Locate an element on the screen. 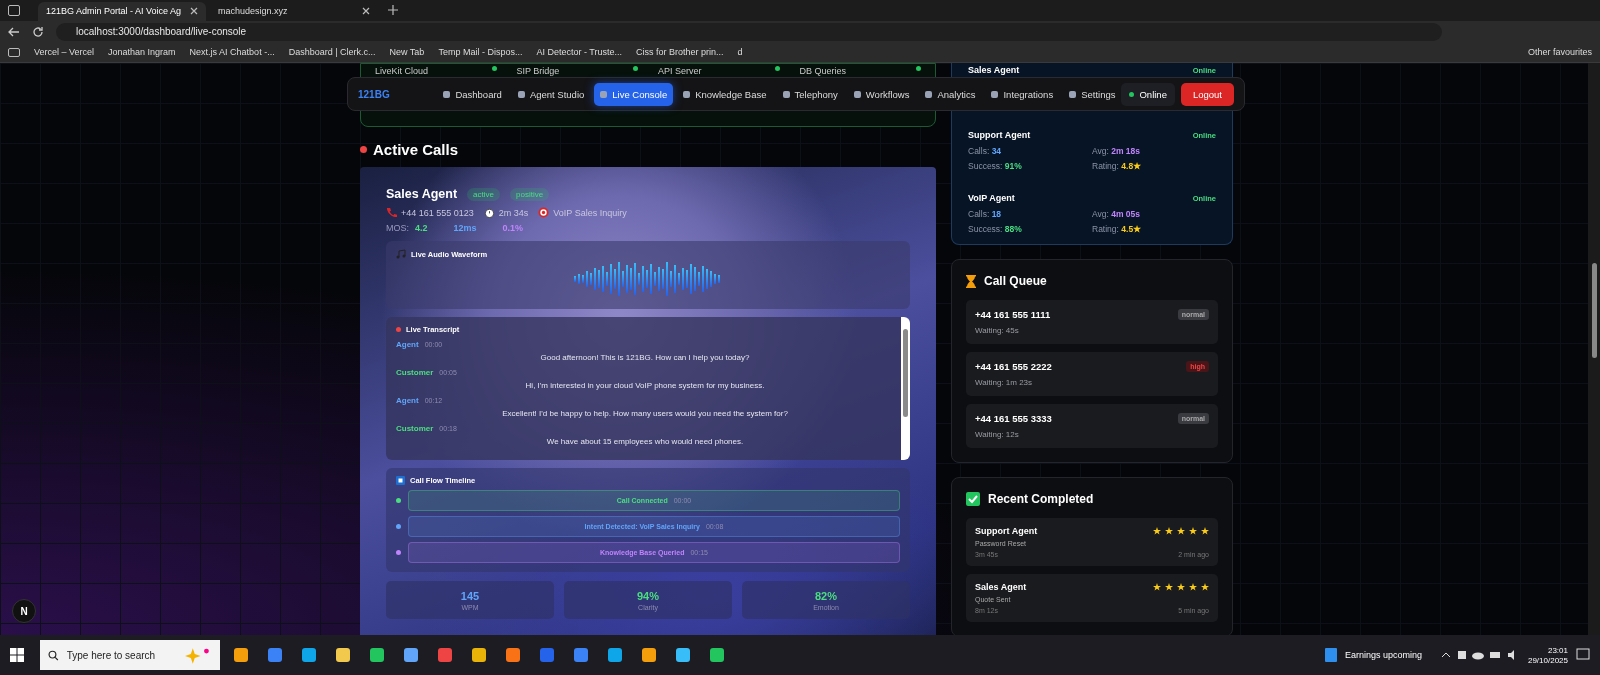 The width and height of the screenshot is (1600, 675). news-icon is located at coordinates (1330, 655).